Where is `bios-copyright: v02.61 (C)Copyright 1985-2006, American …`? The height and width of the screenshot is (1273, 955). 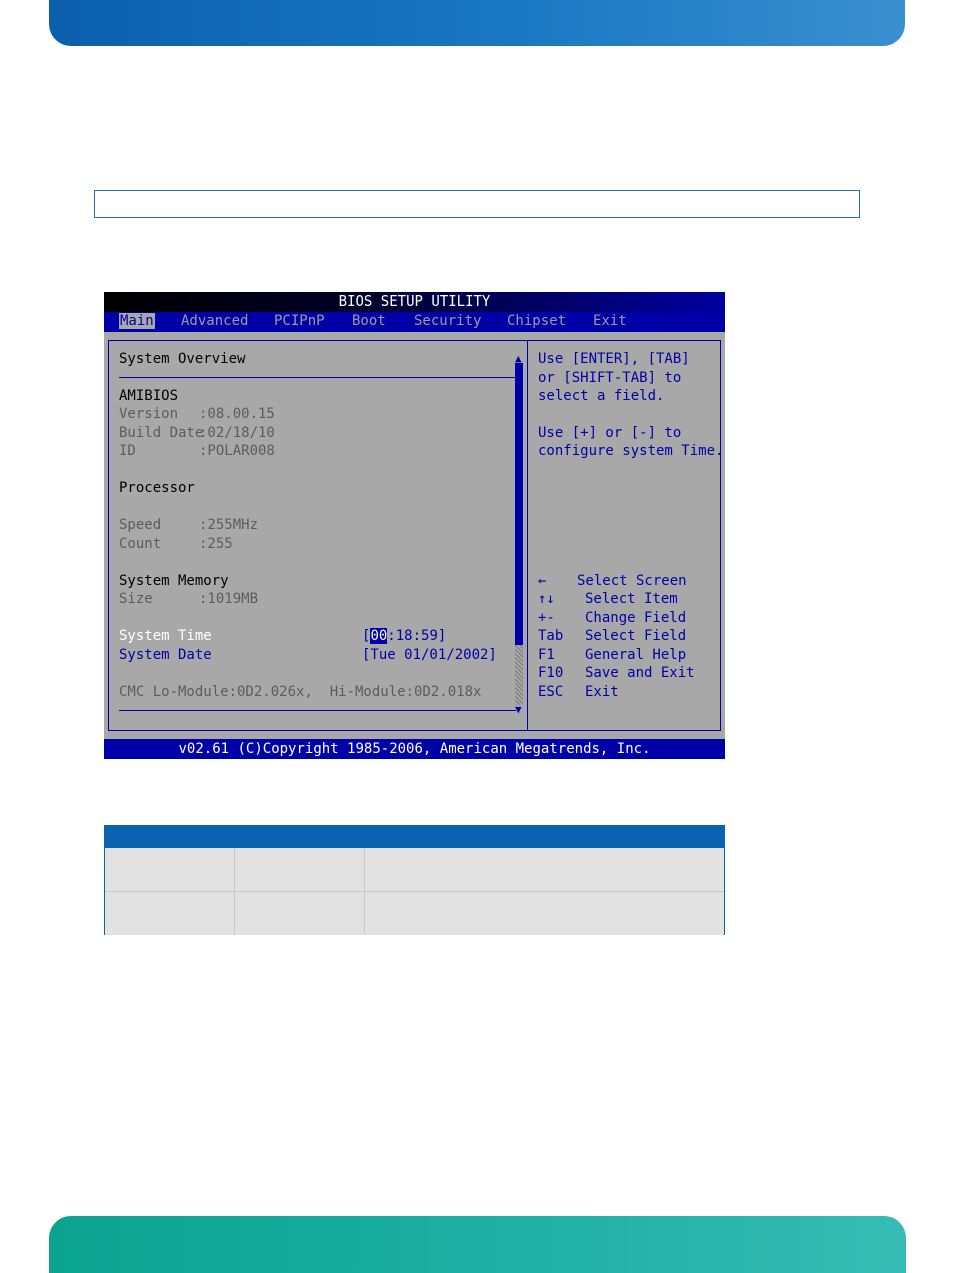
bios-copyright: v02.61 (C)Copyright 1985-2006, American … is located at coordinates (414, 749).